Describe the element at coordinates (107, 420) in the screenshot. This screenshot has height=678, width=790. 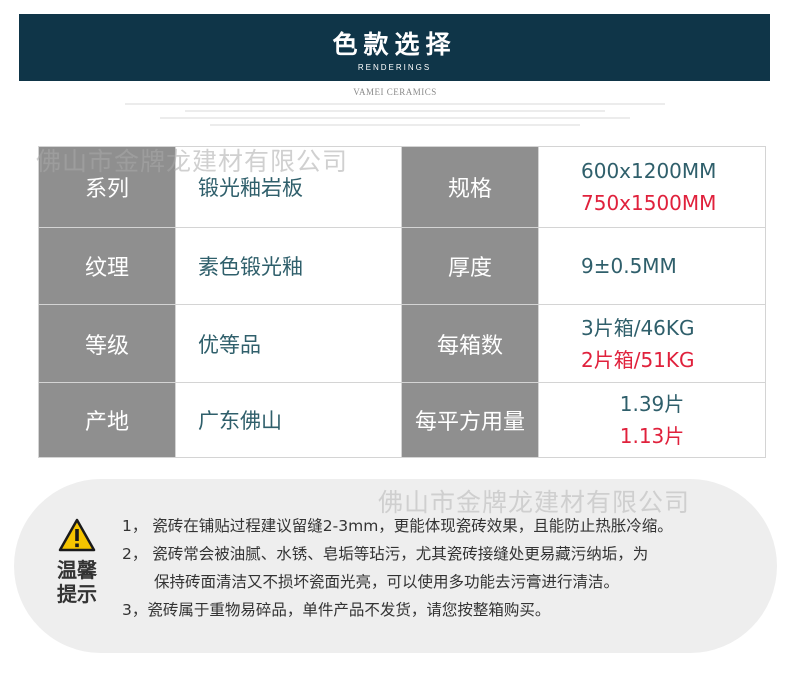
I see `label-origin: 产地` at that location.